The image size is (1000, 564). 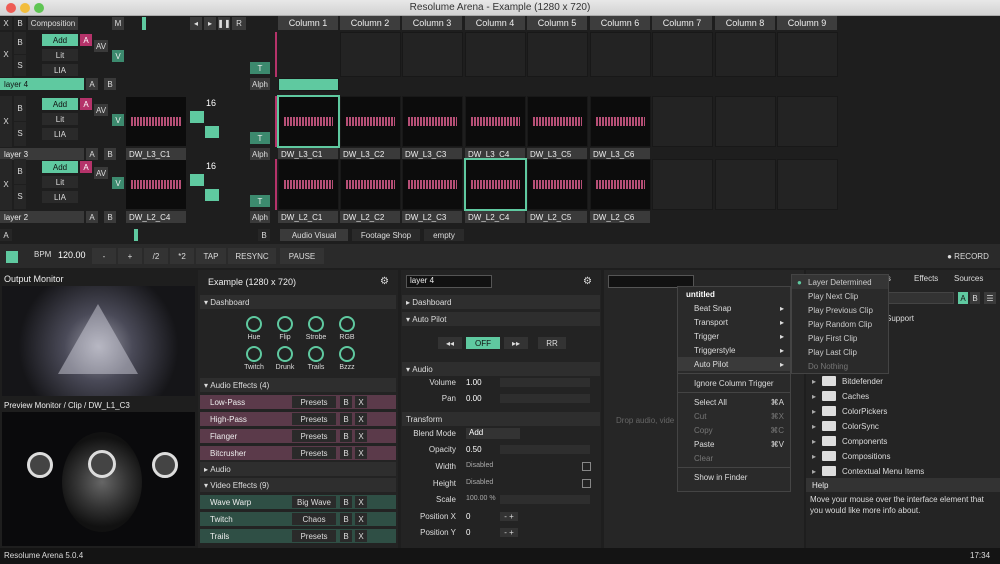 I want to click on prev-column-icon: ◂, so click(x=196, y=23).